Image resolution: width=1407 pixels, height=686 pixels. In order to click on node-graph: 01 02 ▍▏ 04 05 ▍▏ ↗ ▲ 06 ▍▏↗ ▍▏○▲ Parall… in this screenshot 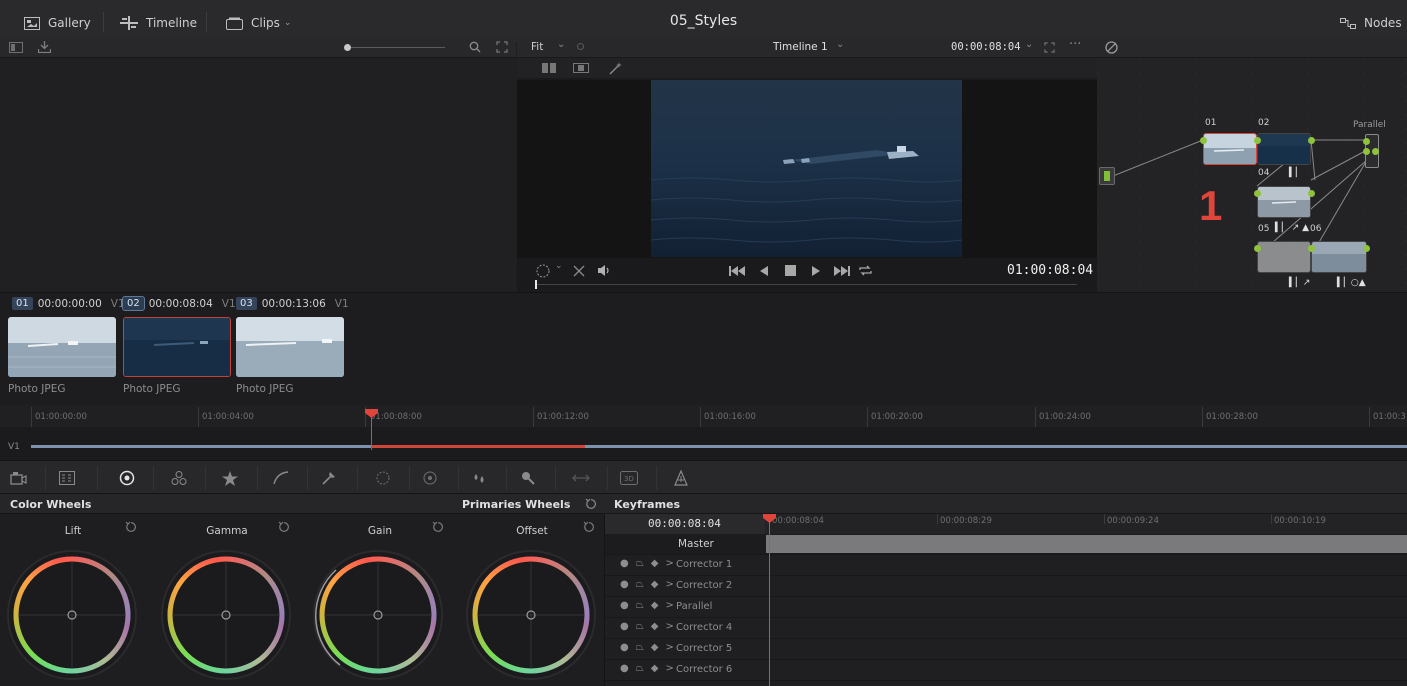, I will do `click(1252, 175)`.